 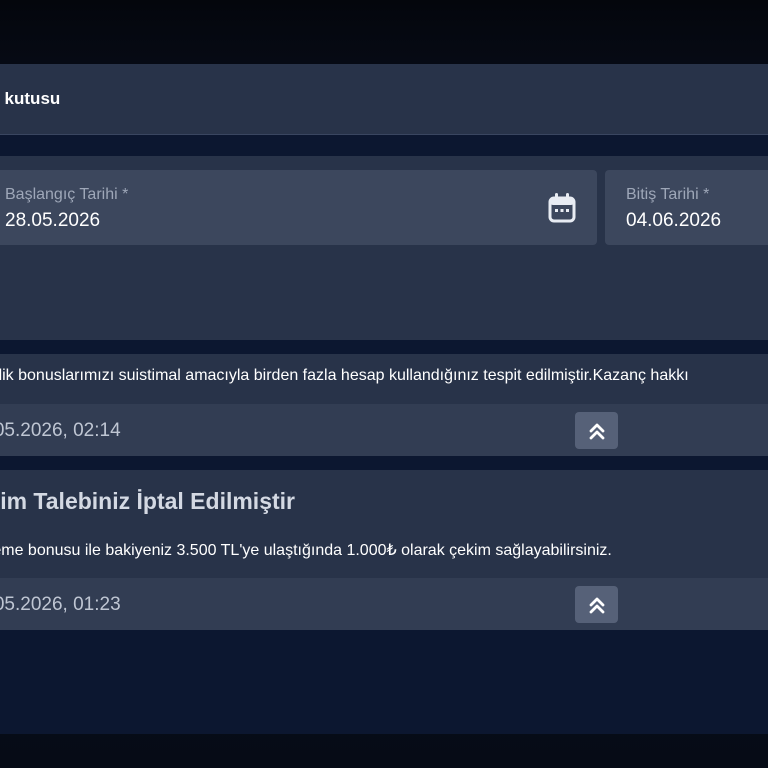 What do you see at coordinates (67, 194) in the screenshot?
I see `start-date-label: Başlangıç Tarihi *` at bounding box center [67, 194].